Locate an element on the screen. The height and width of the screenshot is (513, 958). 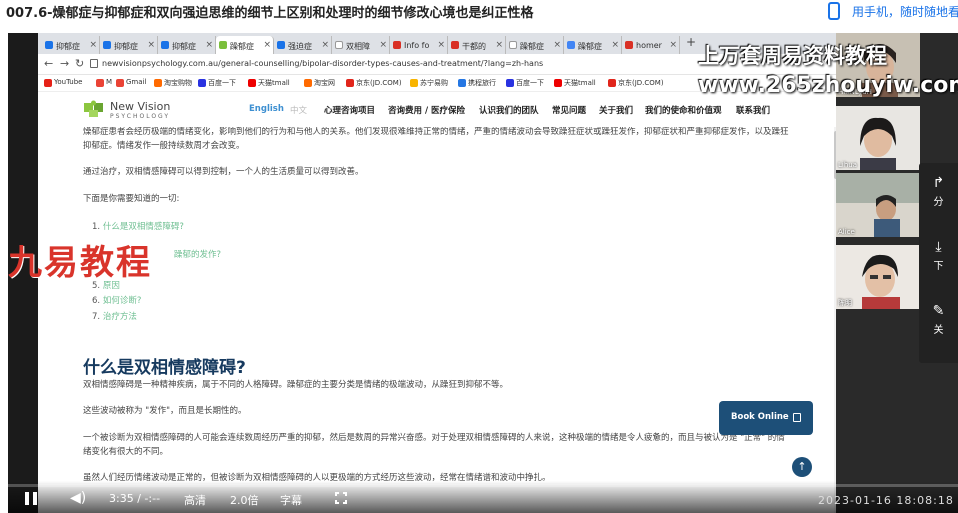
back-icon: ← is located at coordinates (48, 63).